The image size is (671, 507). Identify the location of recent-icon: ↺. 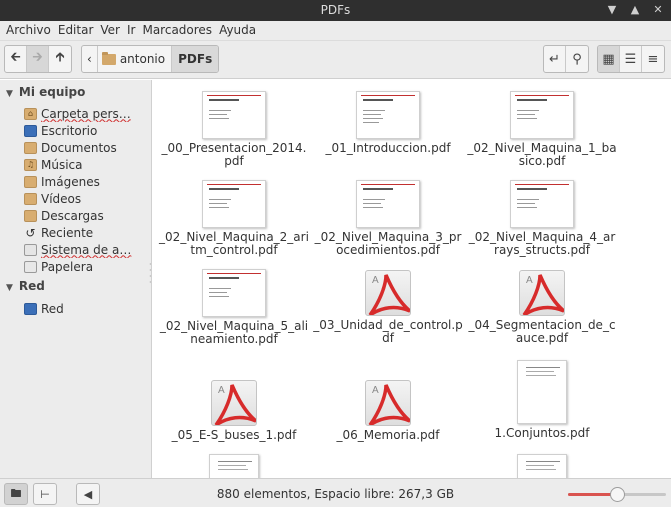
(30, 232).